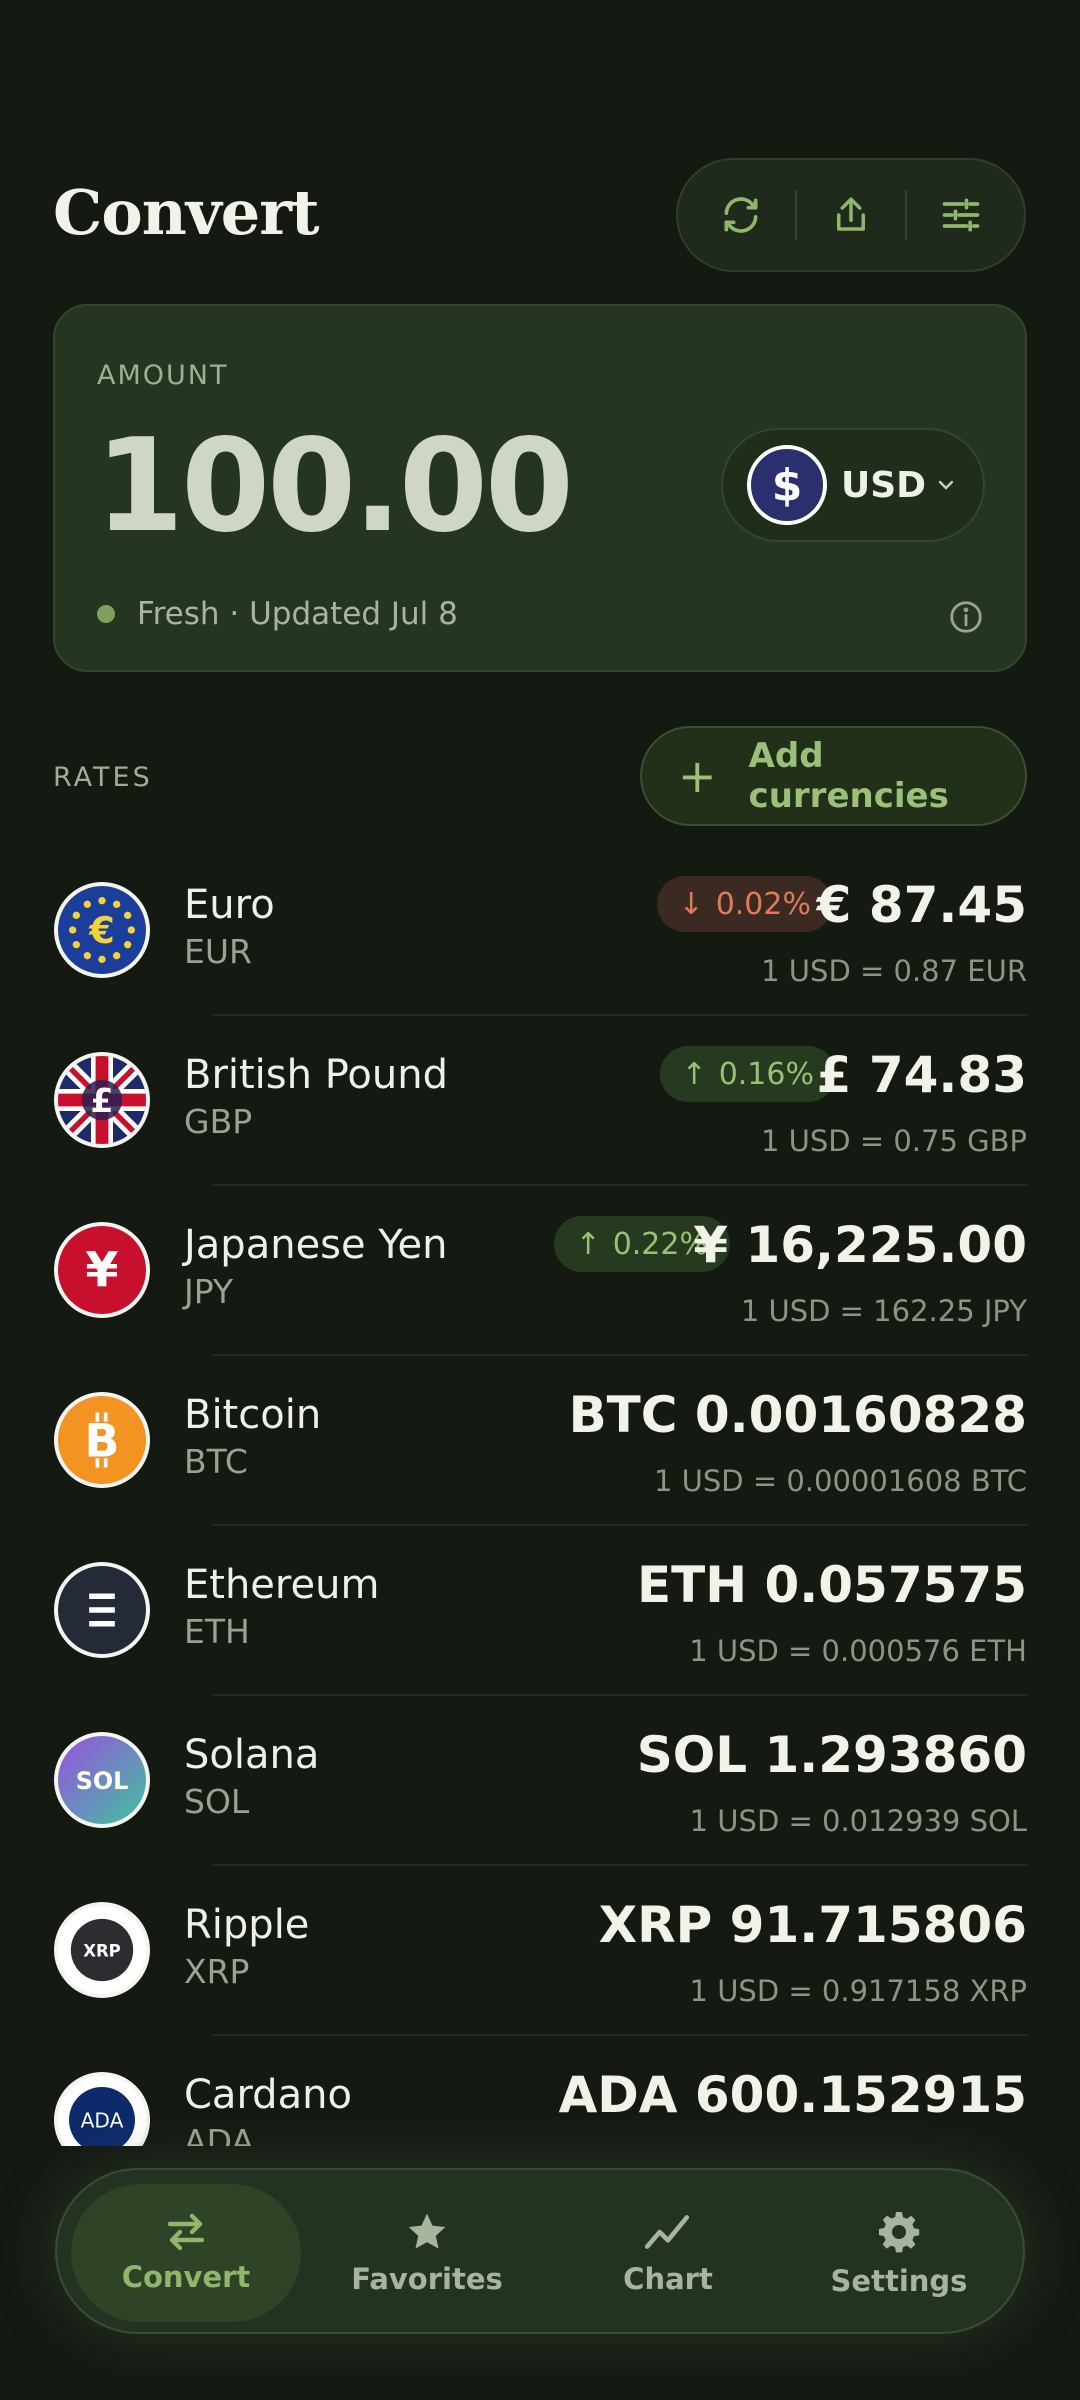 This screenshot has height=2400, width=1080. I want to click on exchange-rate: 1 USD = 0.012939 SOL, so click(858, 1821).